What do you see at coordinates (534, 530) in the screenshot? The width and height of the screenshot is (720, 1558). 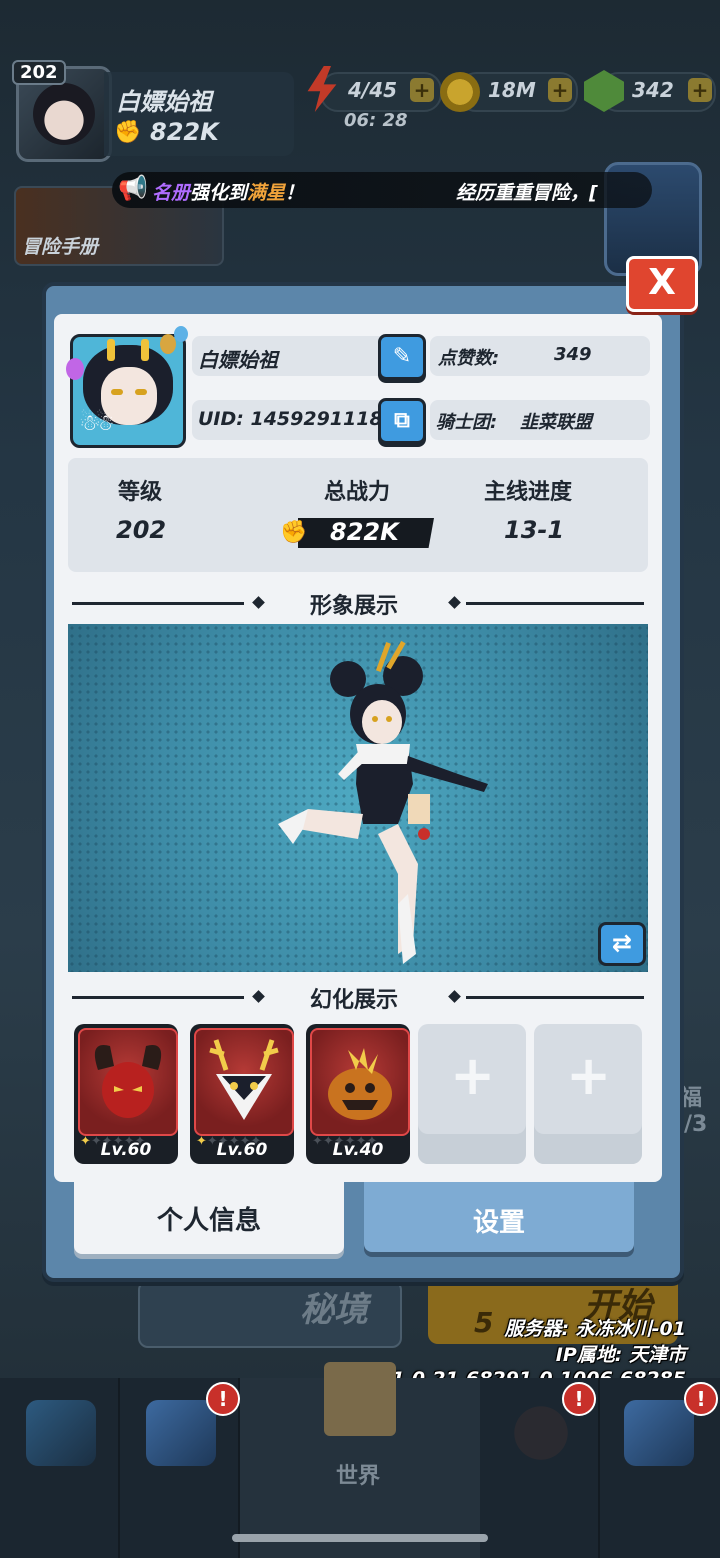 I see `progress-value: 13-1` at bounding box center [534, 530].